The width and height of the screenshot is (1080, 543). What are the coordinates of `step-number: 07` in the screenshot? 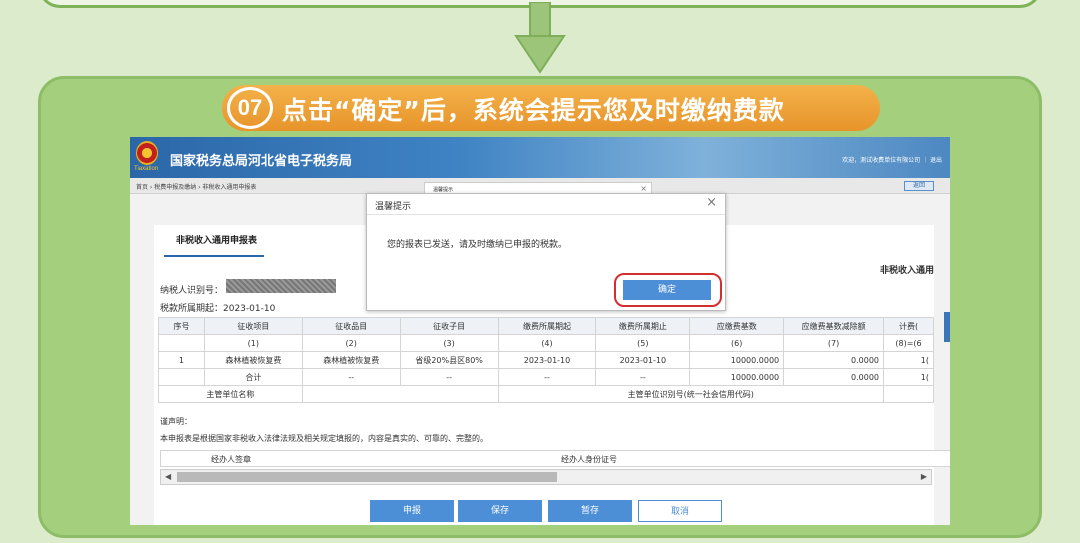 It's located at (250, 108).